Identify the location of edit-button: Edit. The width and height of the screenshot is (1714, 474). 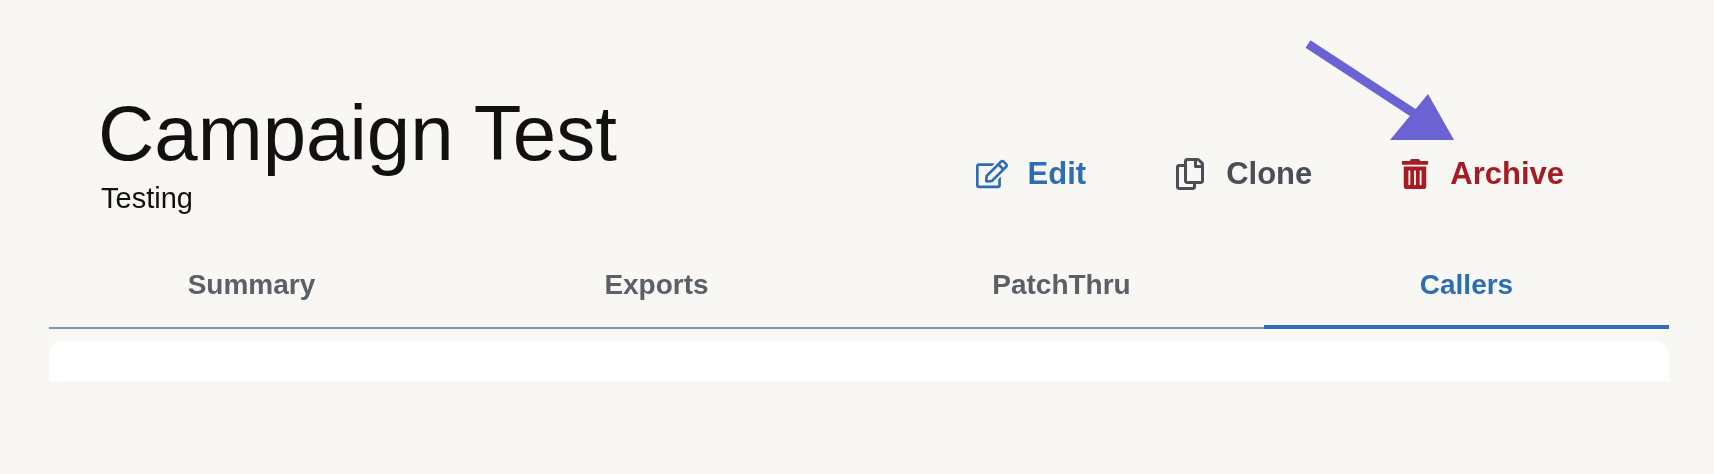
(1031, 174).